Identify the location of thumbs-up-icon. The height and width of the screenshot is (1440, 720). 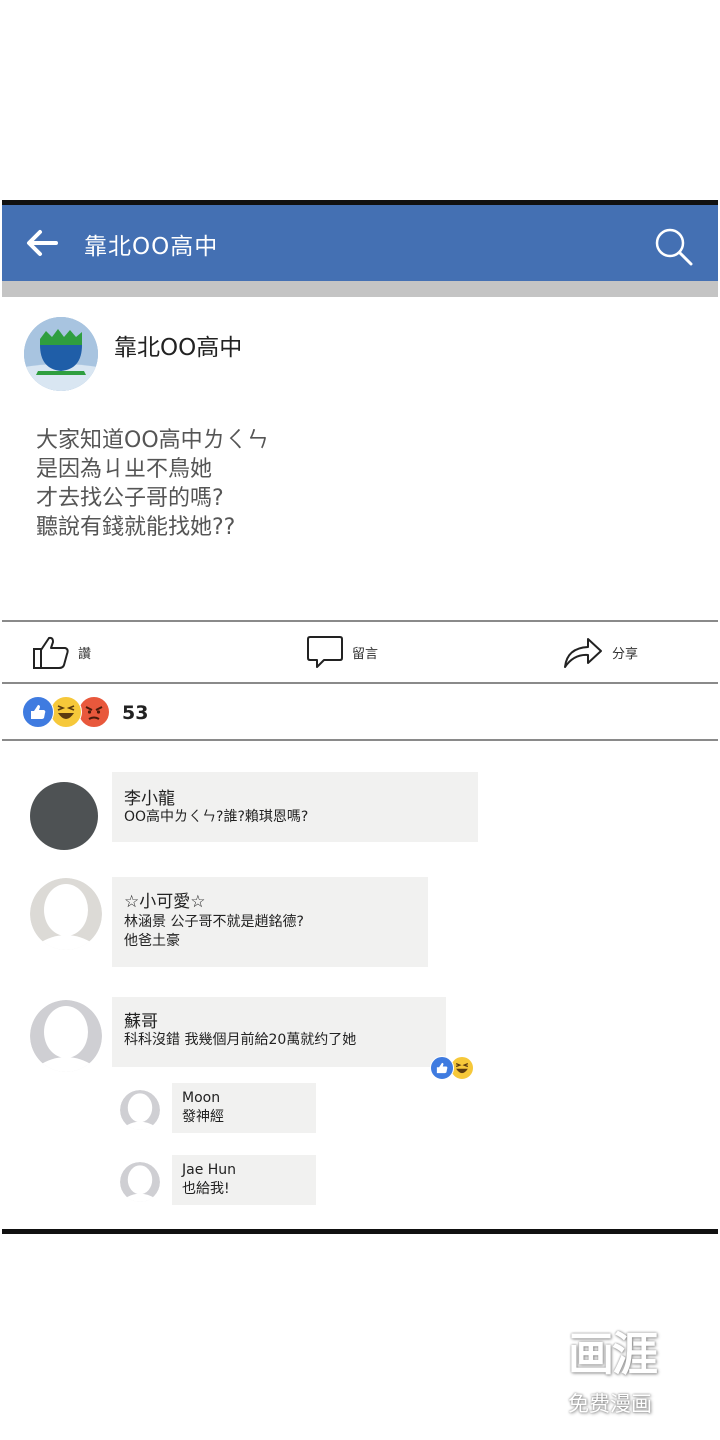
(51, 652).